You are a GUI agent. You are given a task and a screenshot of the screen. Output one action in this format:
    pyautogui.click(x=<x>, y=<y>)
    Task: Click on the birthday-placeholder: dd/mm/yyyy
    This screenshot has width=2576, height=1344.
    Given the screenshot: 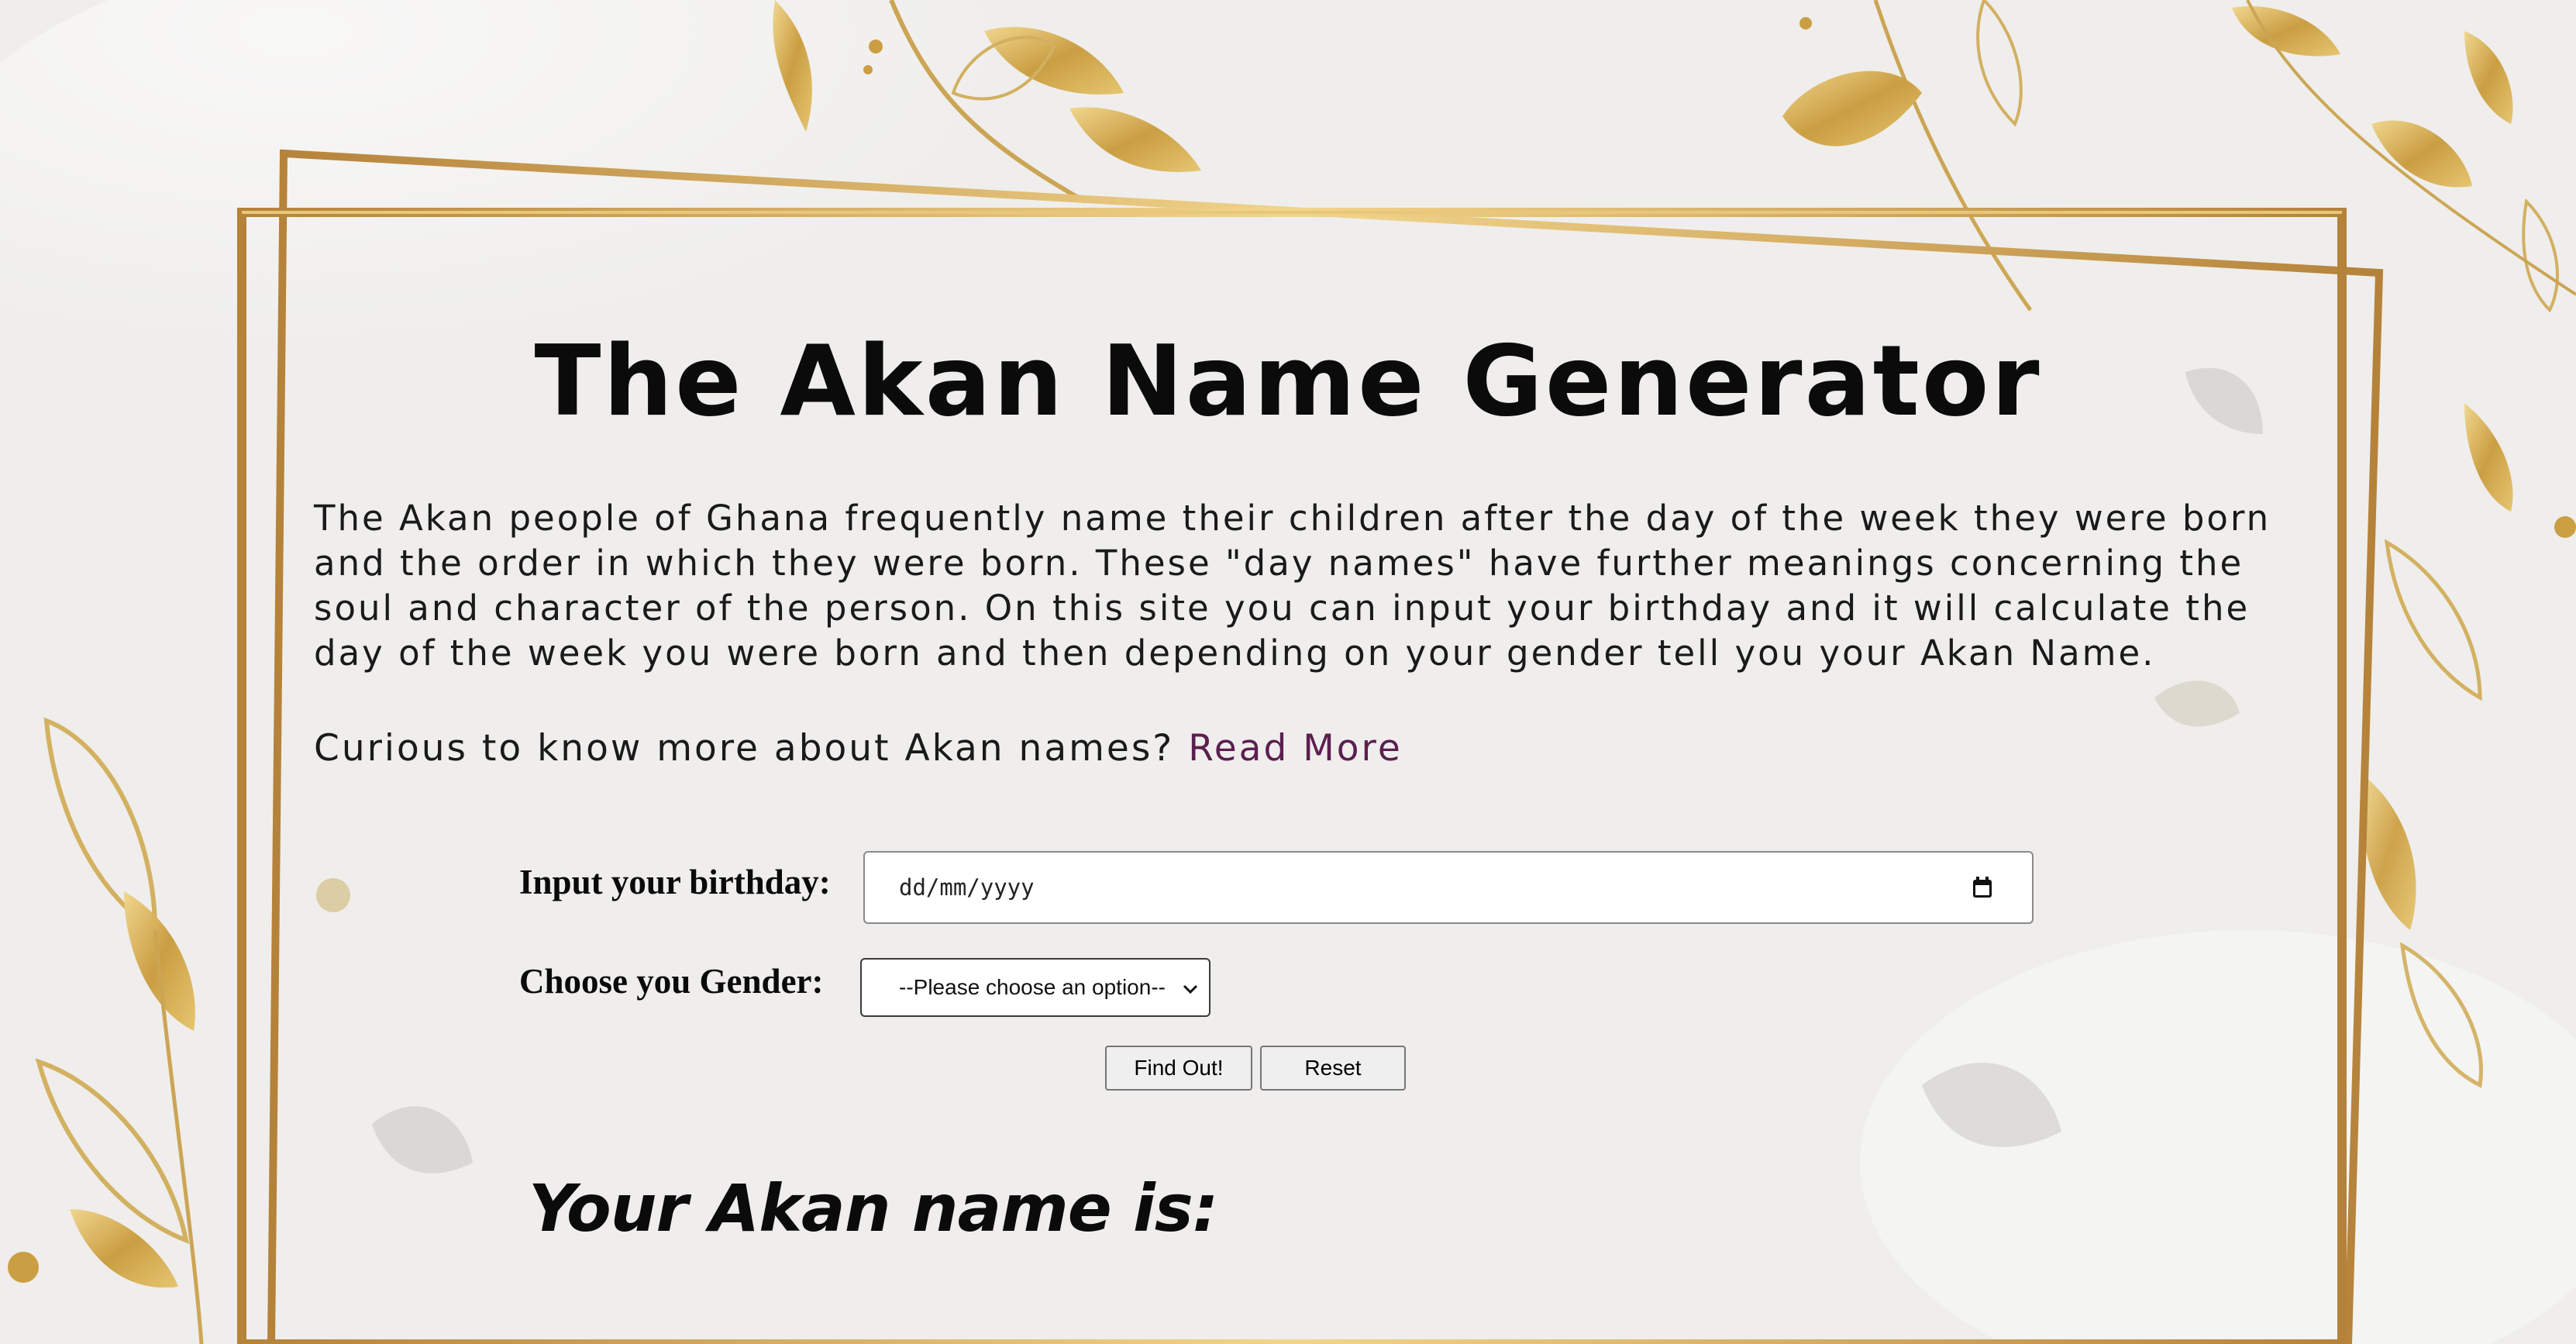 What is the action you would take?
    pyautogui.click(x=967, y=887)
    